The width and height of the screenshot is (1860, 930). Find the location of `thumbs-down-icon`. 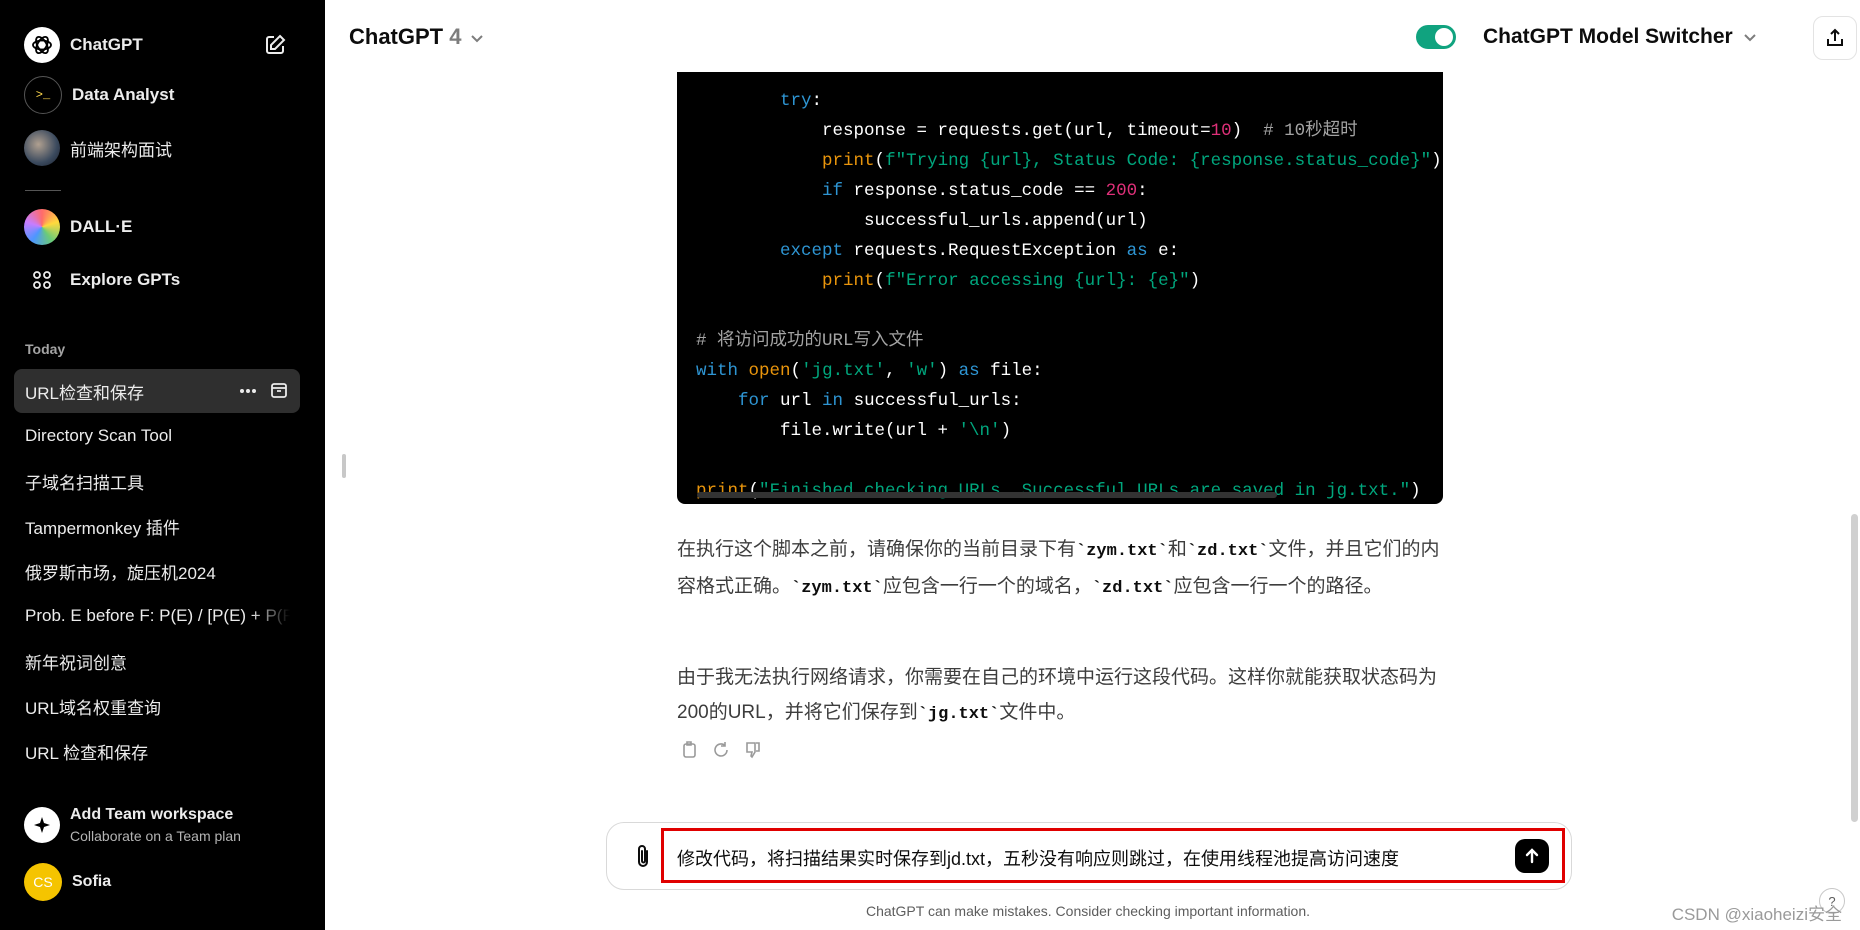

thumbs-down-icon is located at coordinates (753, 752).